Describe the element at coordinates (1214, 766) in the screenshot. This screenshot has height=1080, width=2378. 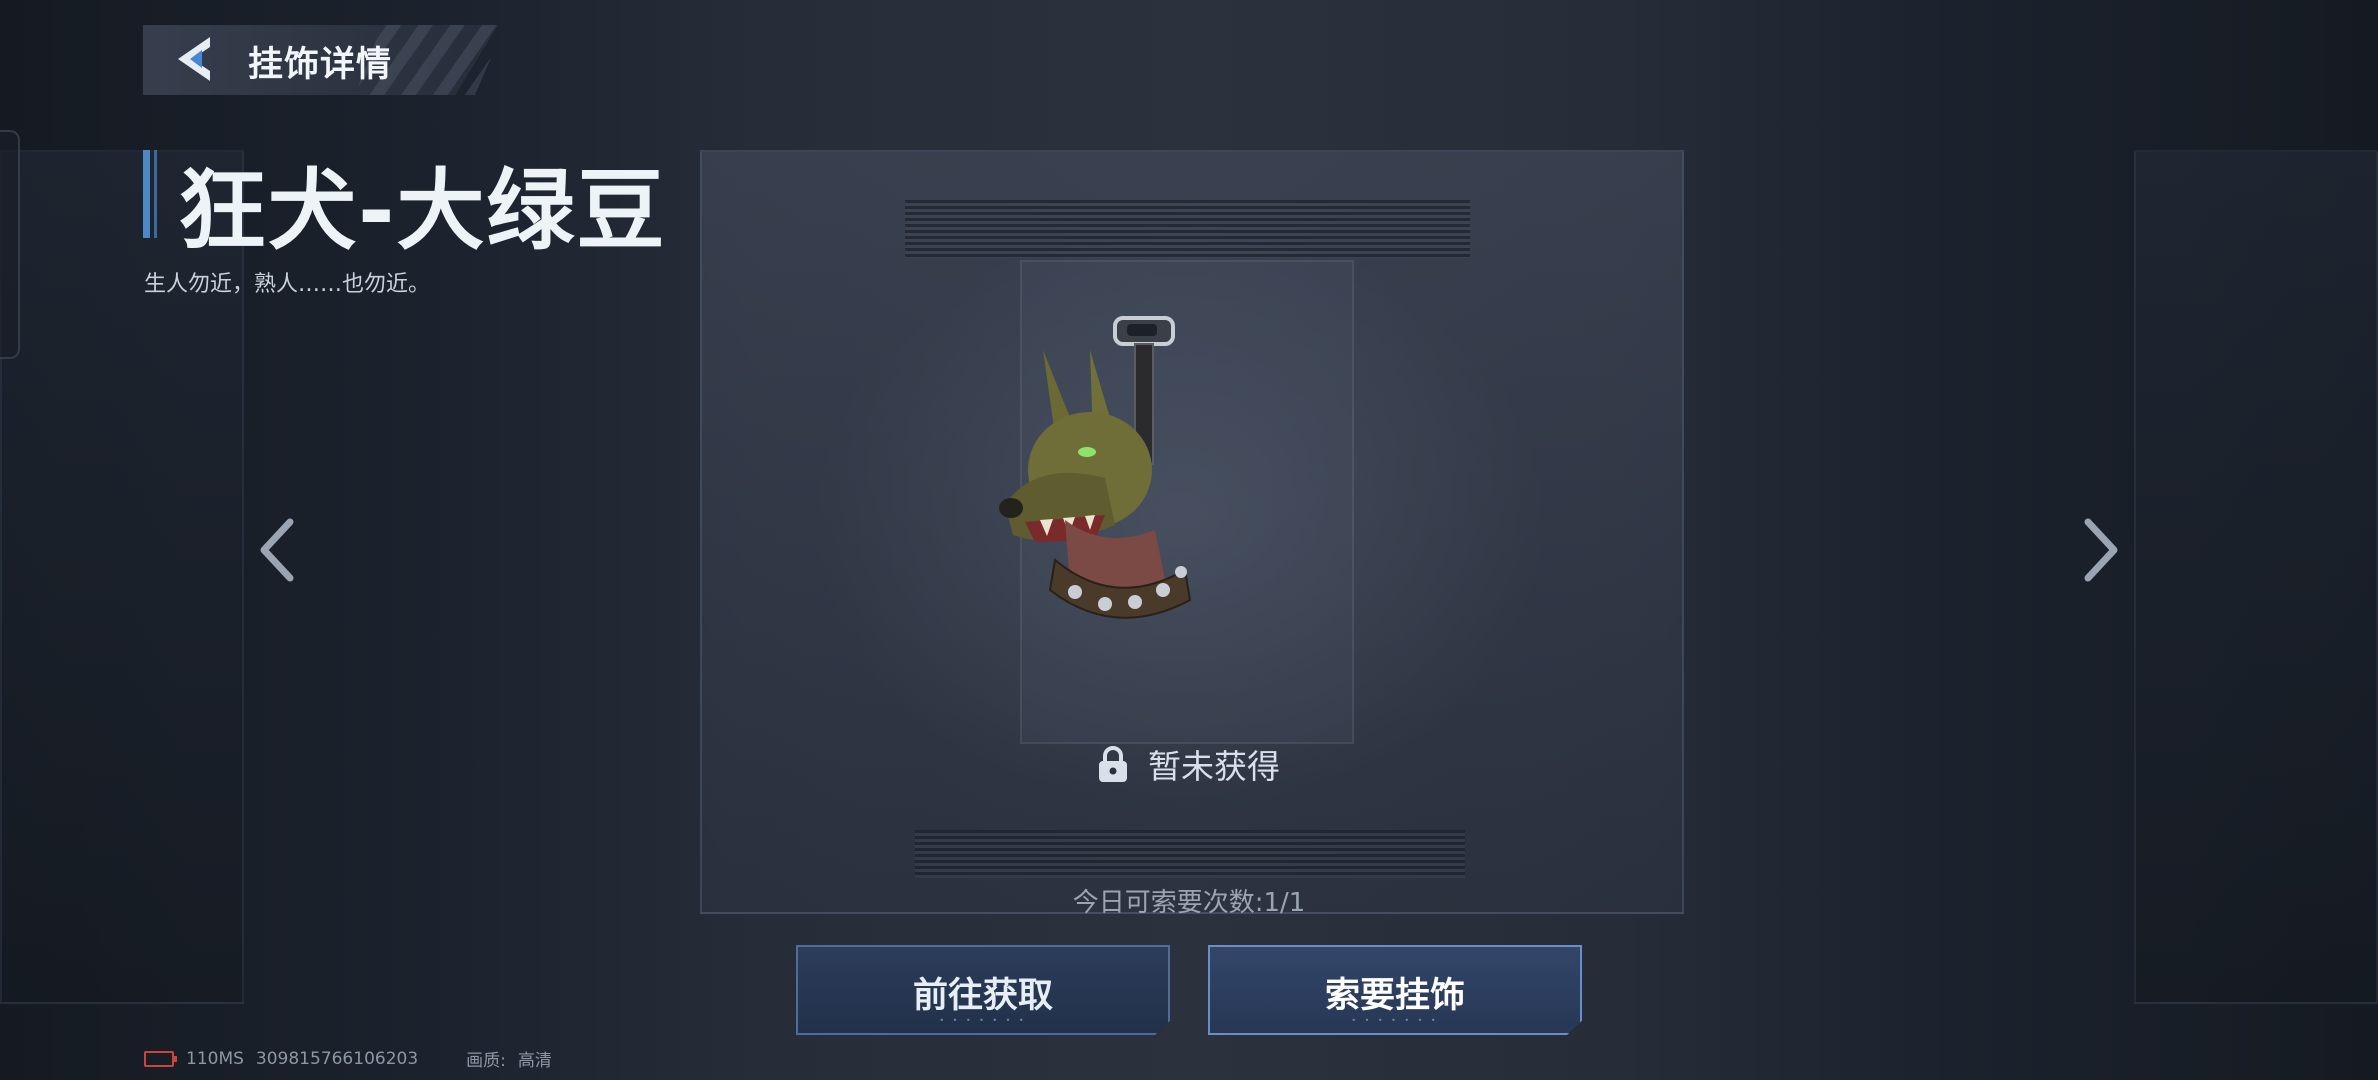
I see `status-text: 暂未获得` at that location.